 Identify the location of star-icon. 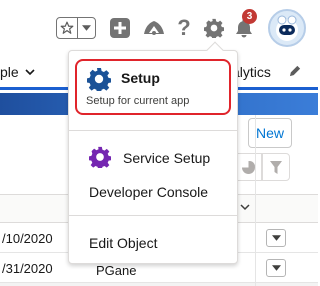
(67, 27).